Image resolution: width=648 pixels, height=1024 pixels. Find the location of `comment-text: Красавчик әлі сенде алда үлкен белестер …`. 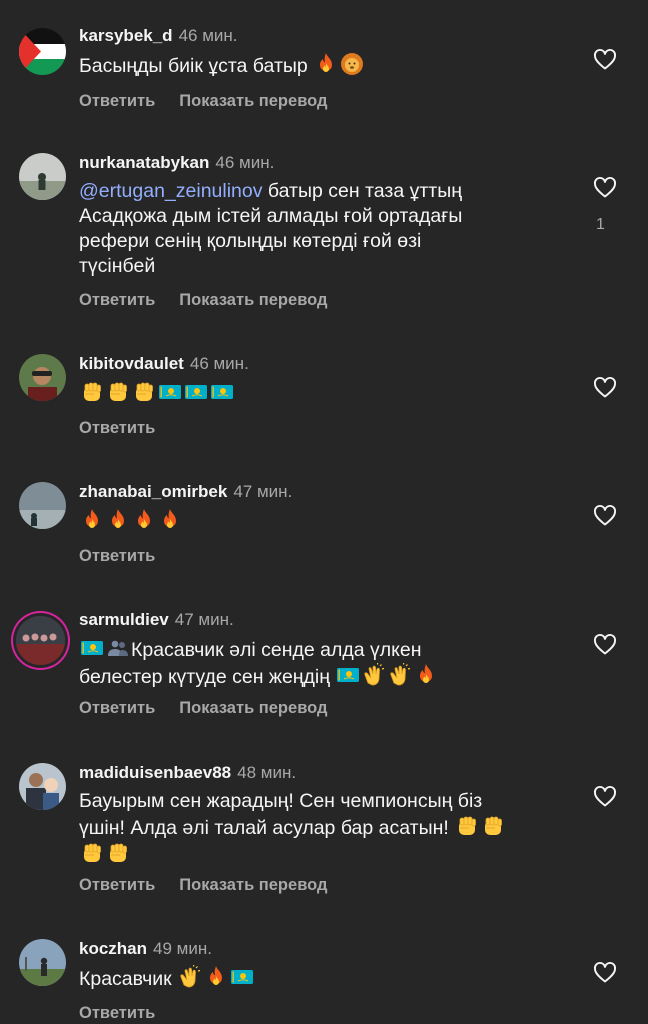

comment-text: Красавчик әлі сенде алда үлкен белестер … is located at coordinates (324, 663).